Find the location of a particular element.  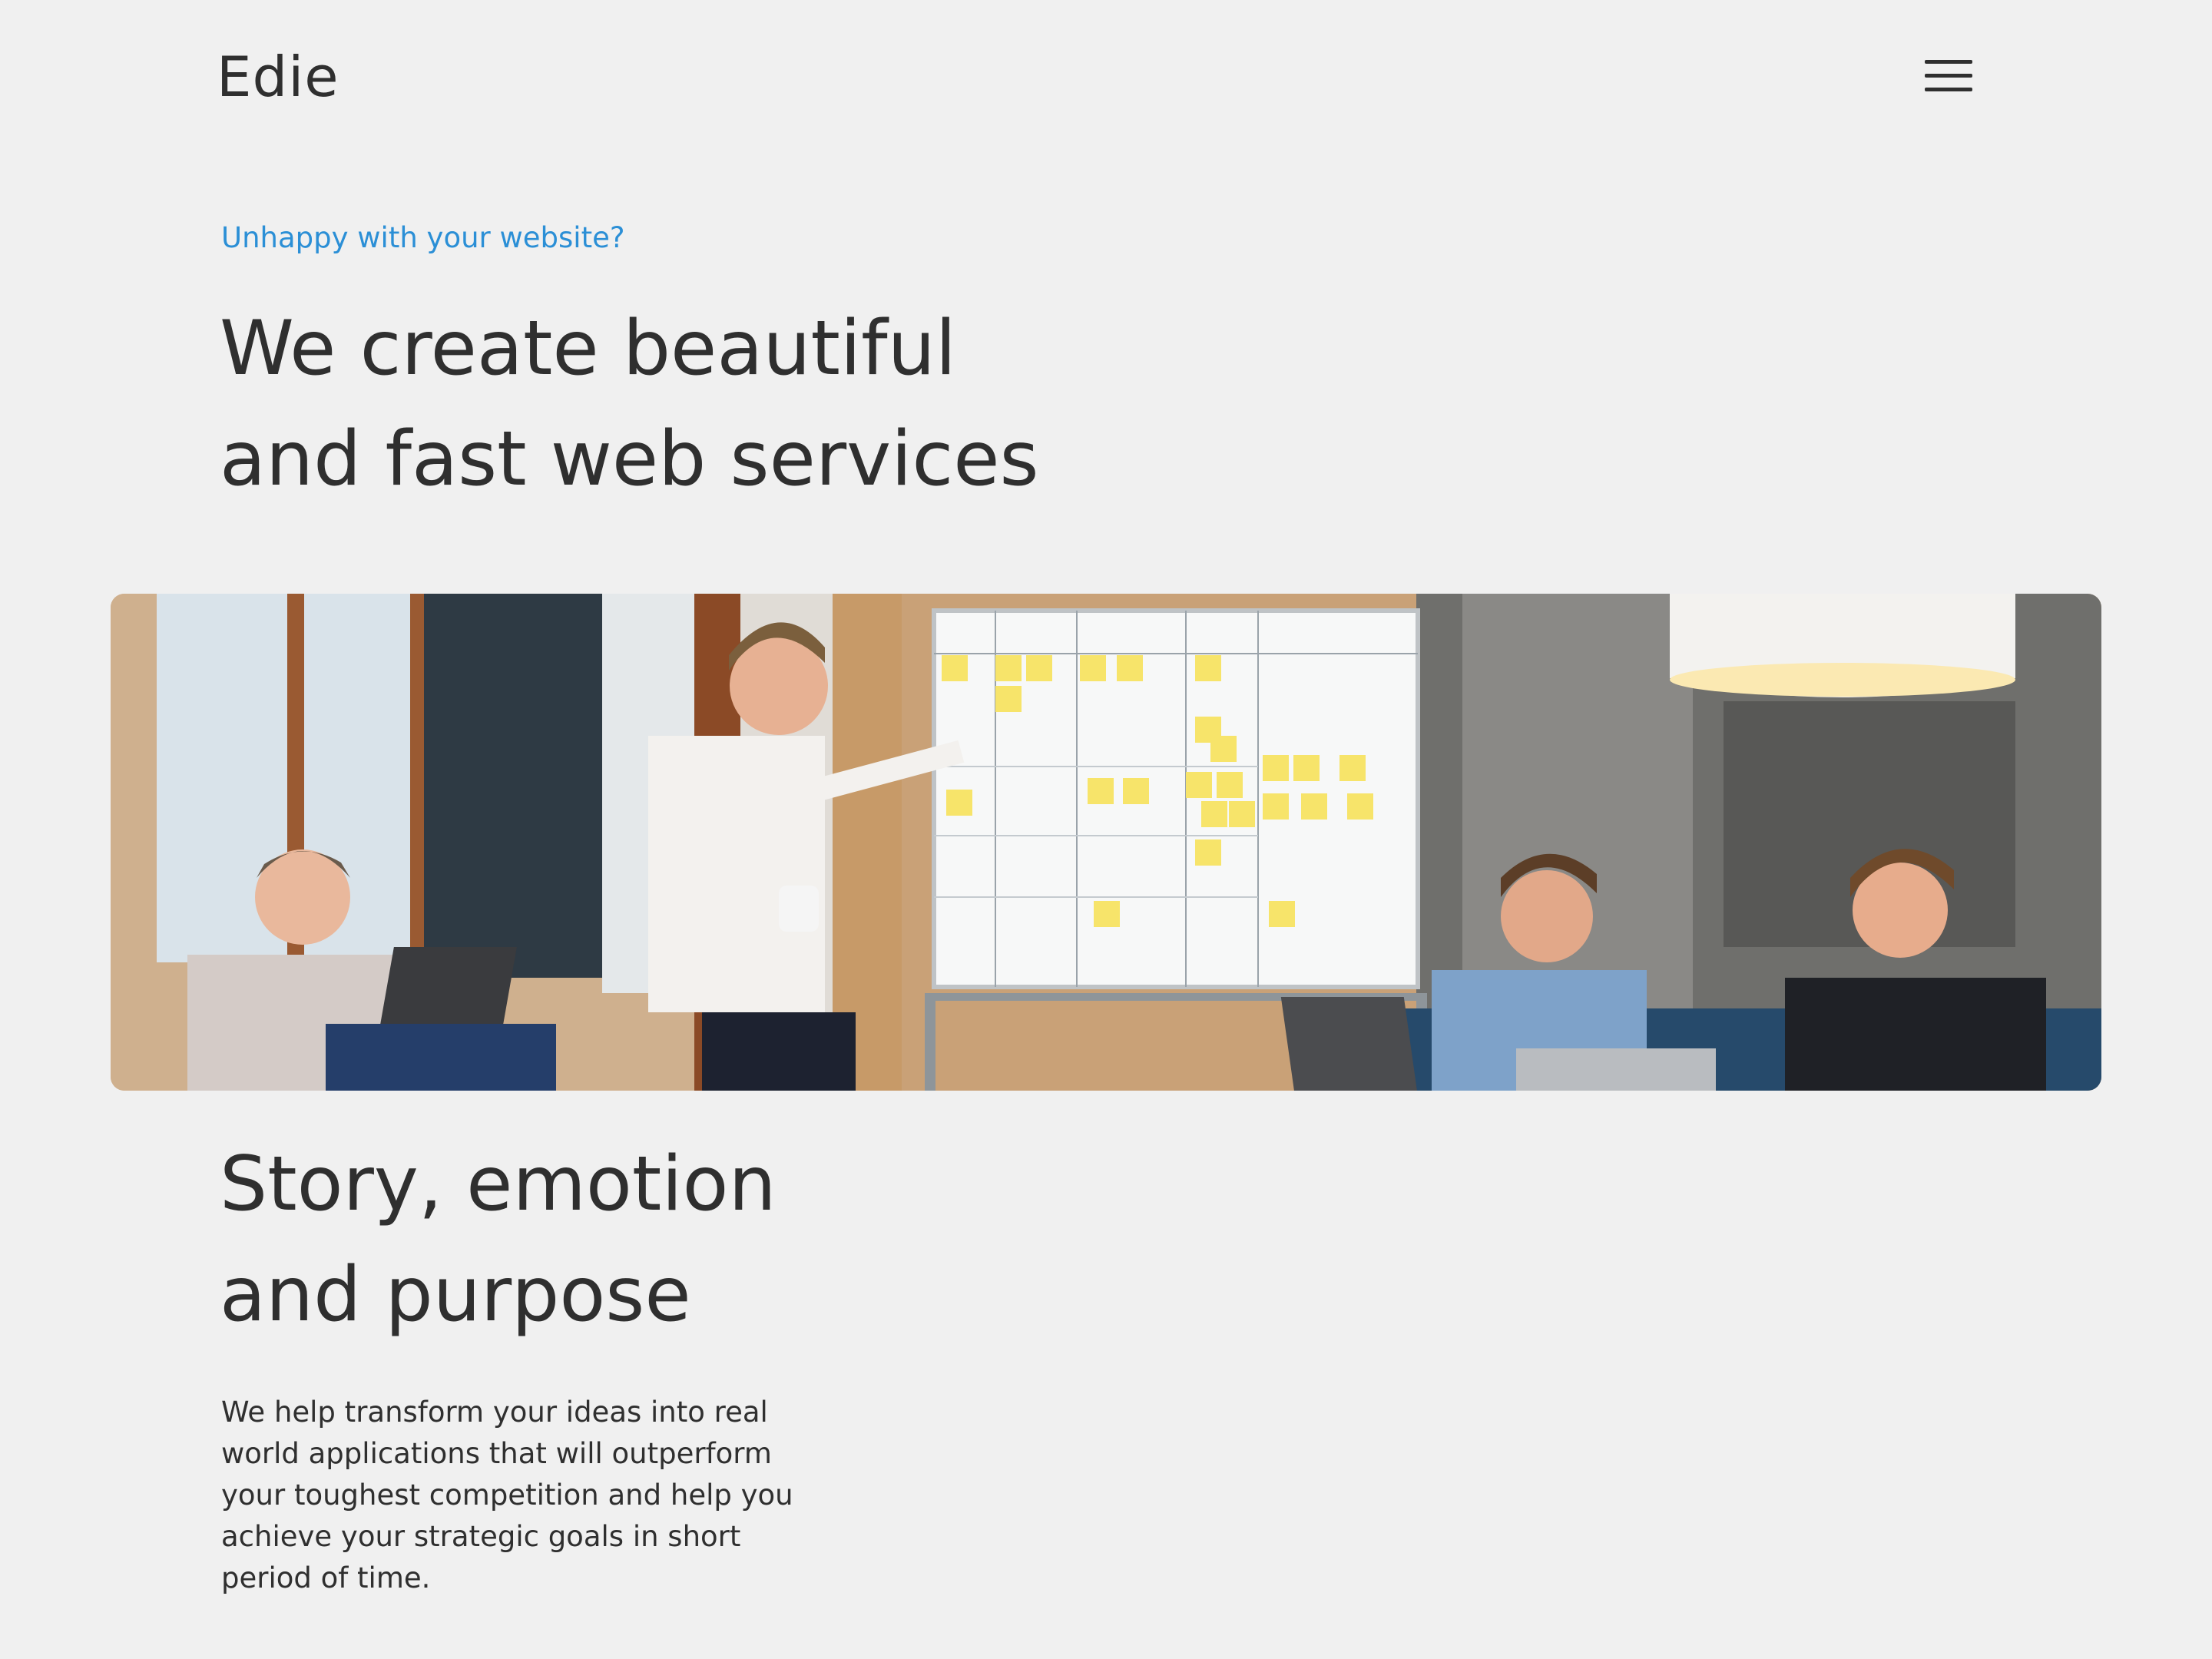

section-title-line2: and purpose is located at coordinates (456, 1295).